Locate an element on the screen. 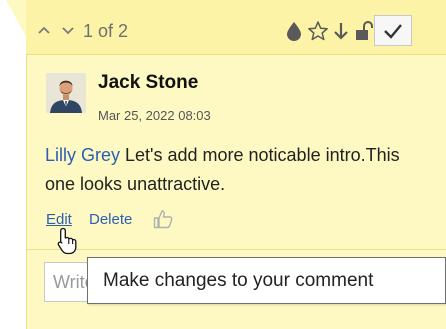  check-icon is located at coordinates (393, 31).